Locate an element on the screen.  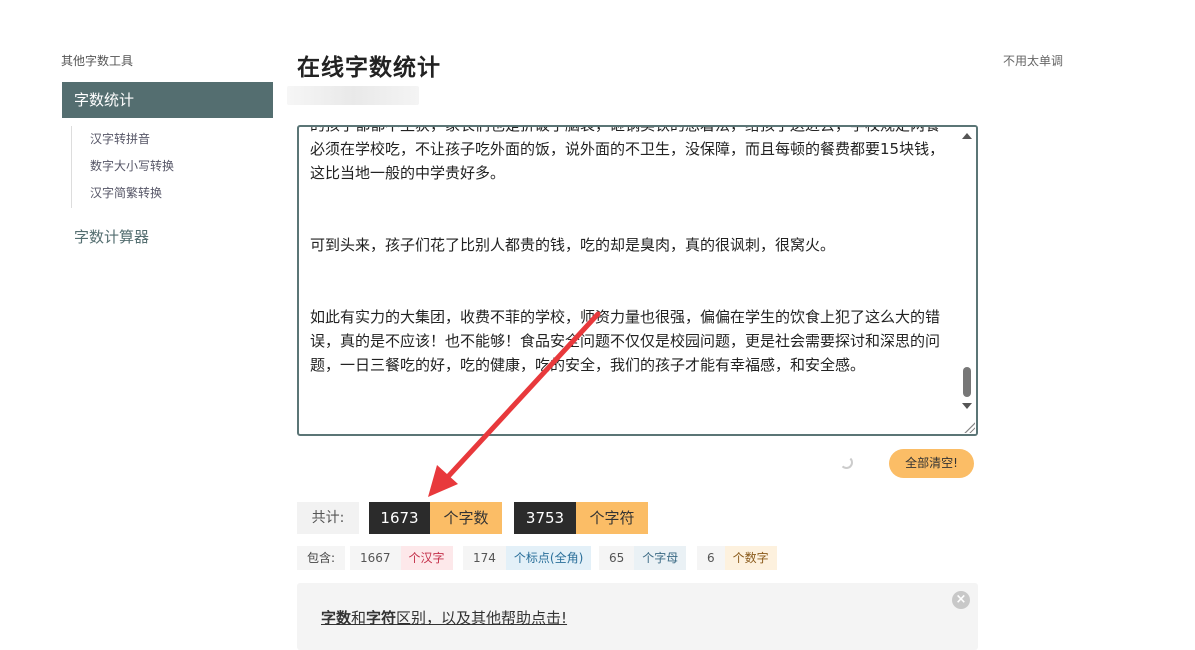
punct-count: 174 is located at coordinates (484, 558).